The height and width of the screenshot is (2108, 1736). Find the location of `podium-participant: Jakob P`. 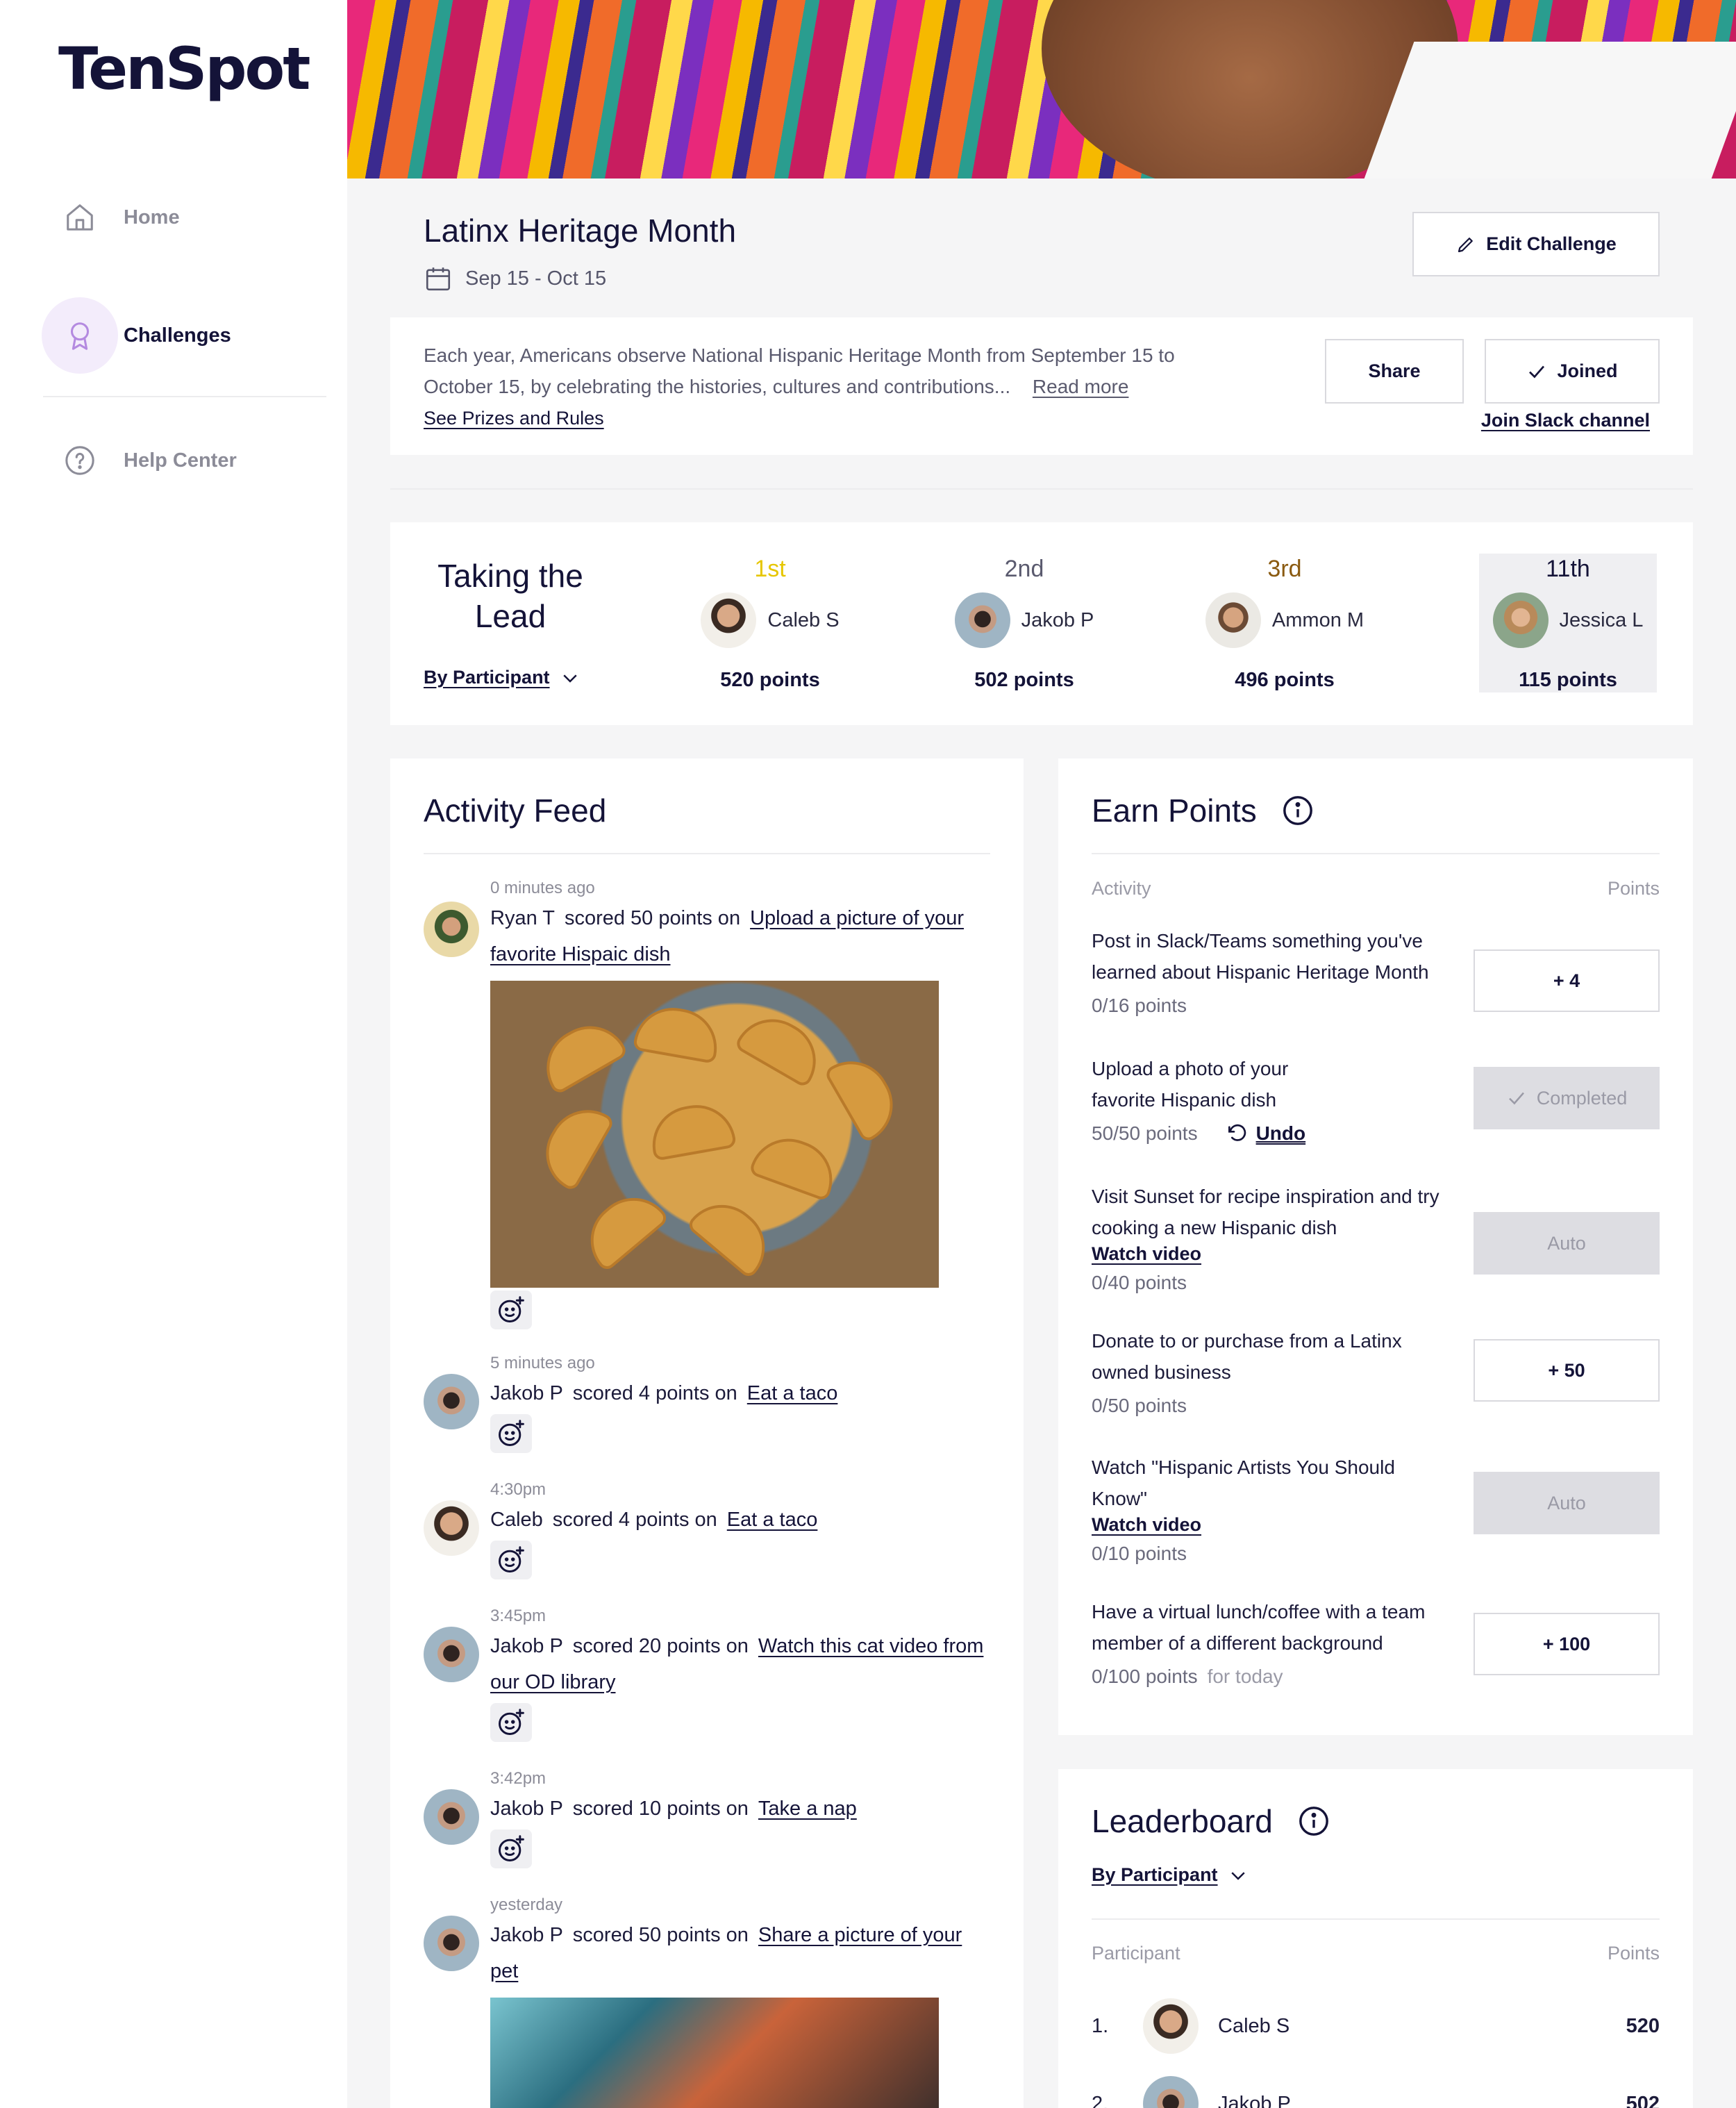

podium-participant: Jakob P is located at coordinates (1024, 620).